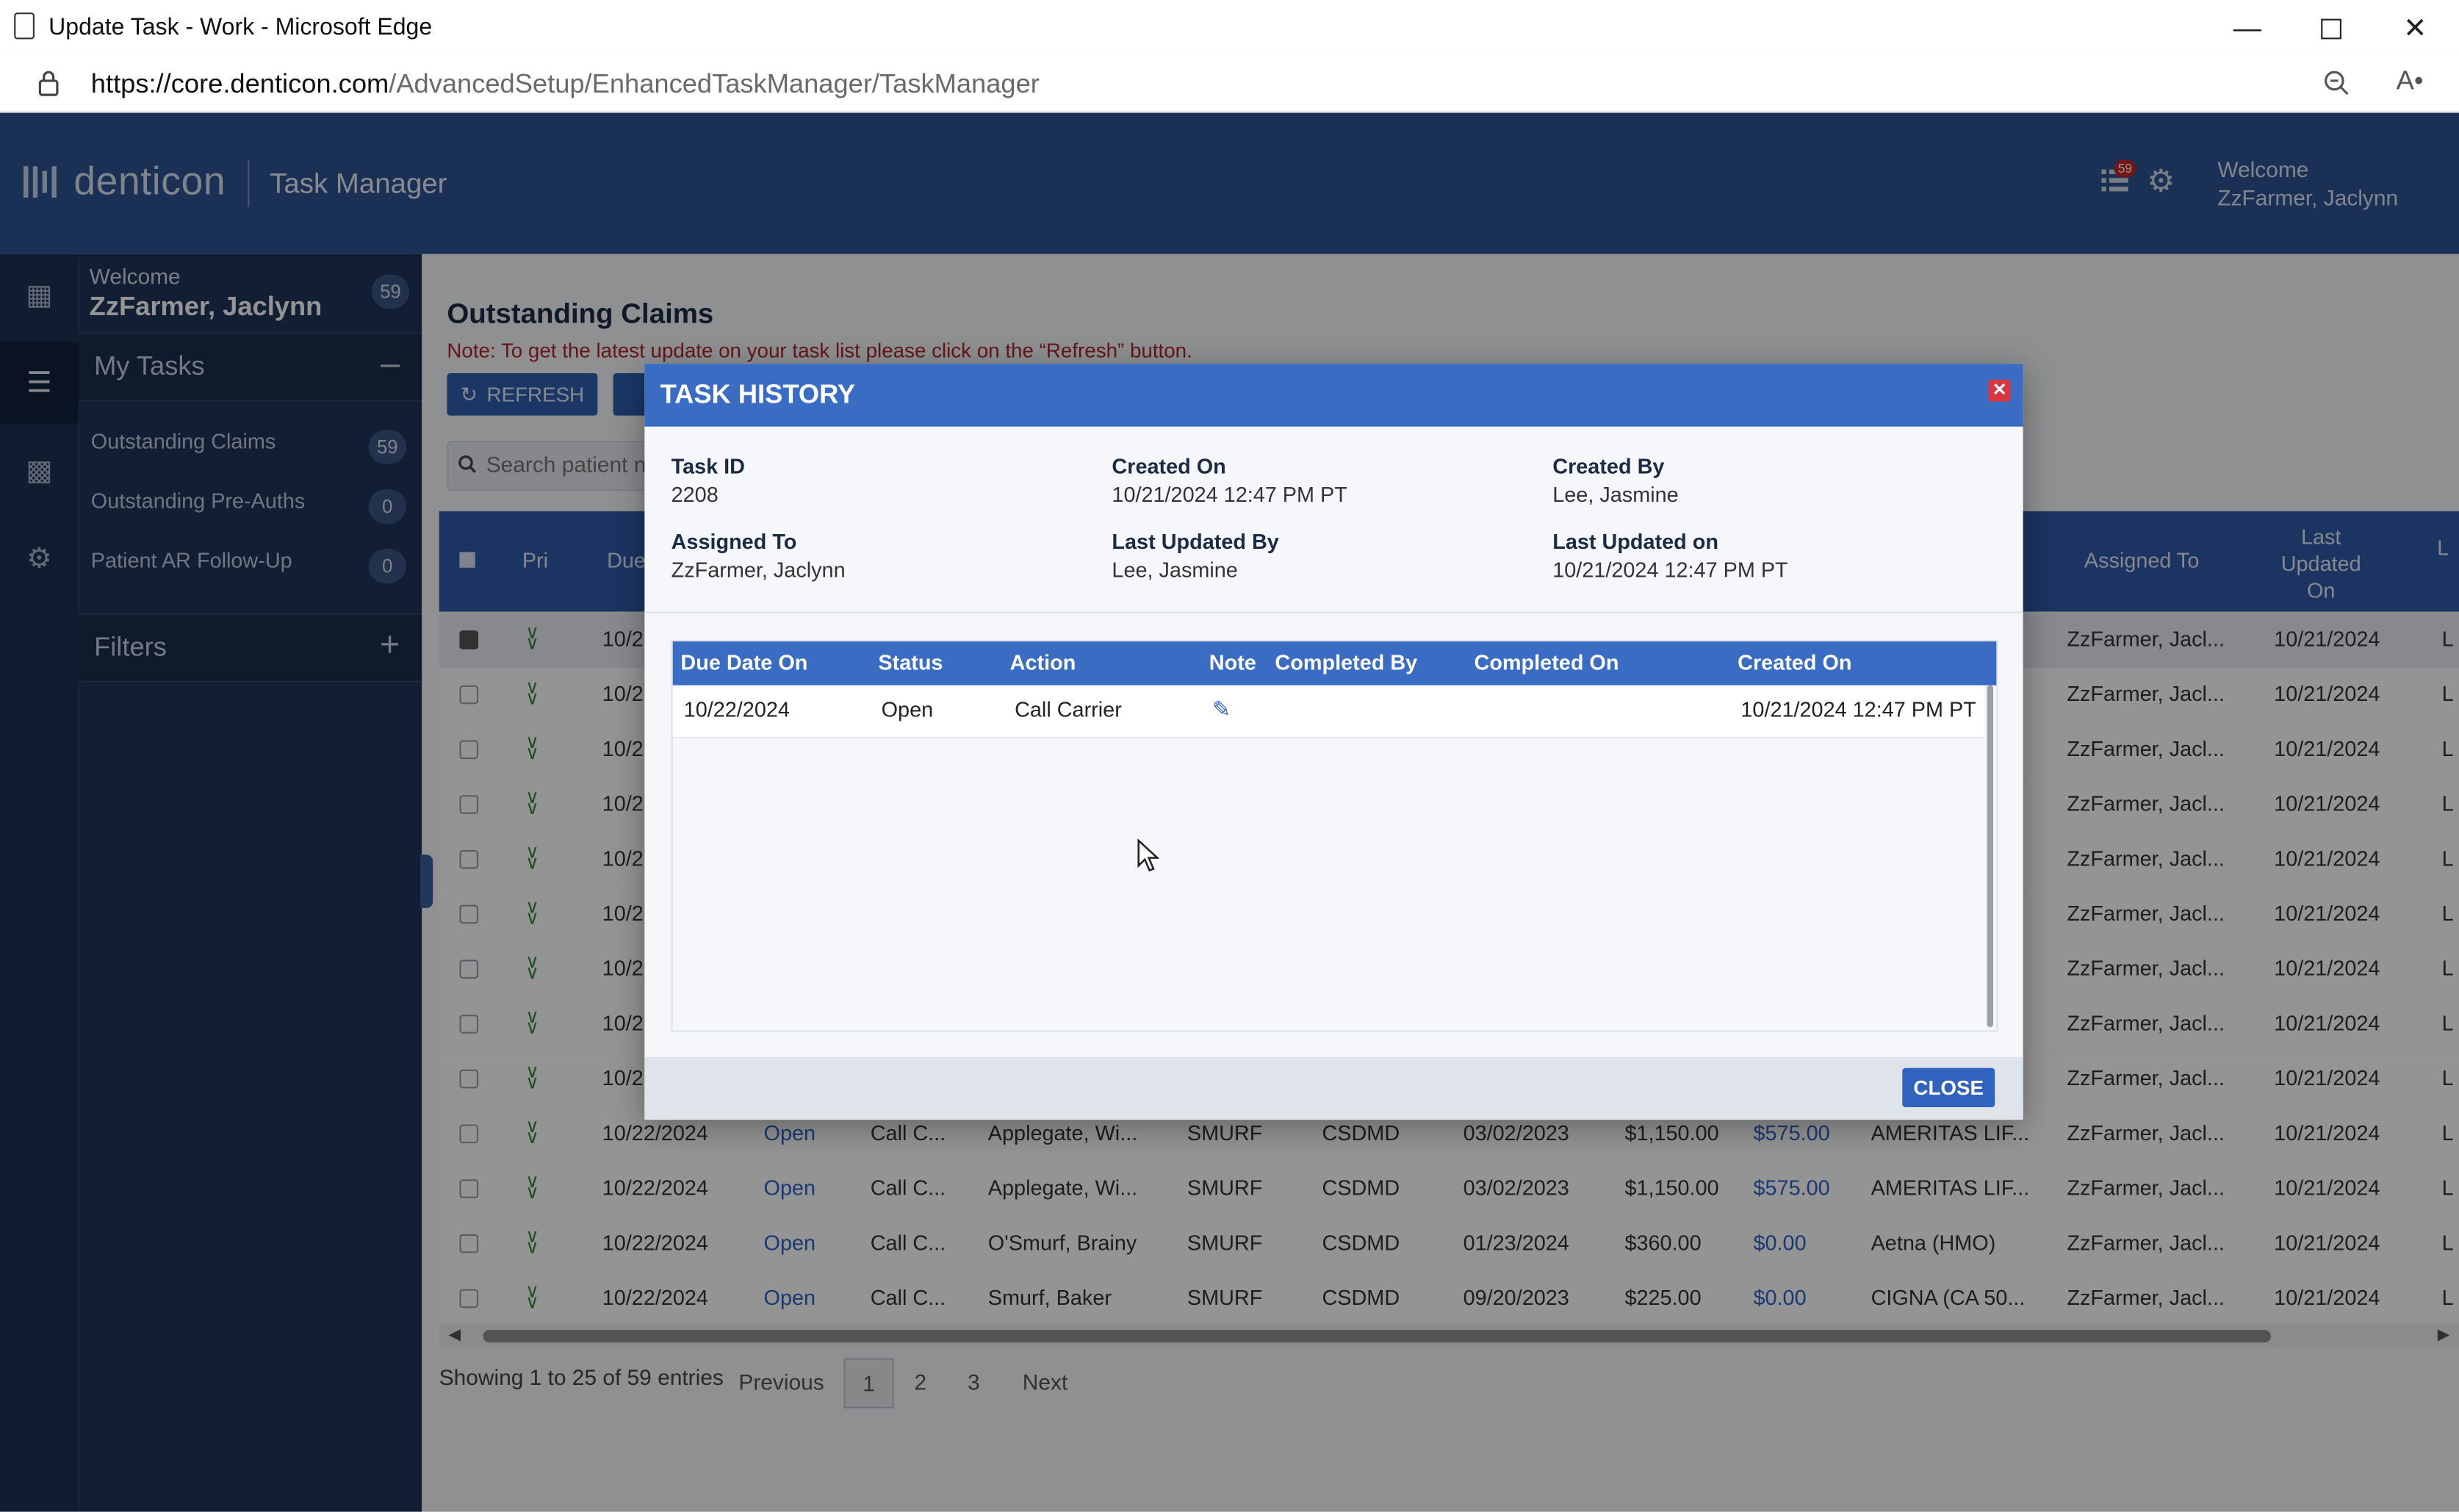 Image resolution: width=2459 pixels, height=1512 pixels. Describe the element at coordinates (1334, 1088) in the screenshot. I see `modal-footer: CLOSE` at that location.